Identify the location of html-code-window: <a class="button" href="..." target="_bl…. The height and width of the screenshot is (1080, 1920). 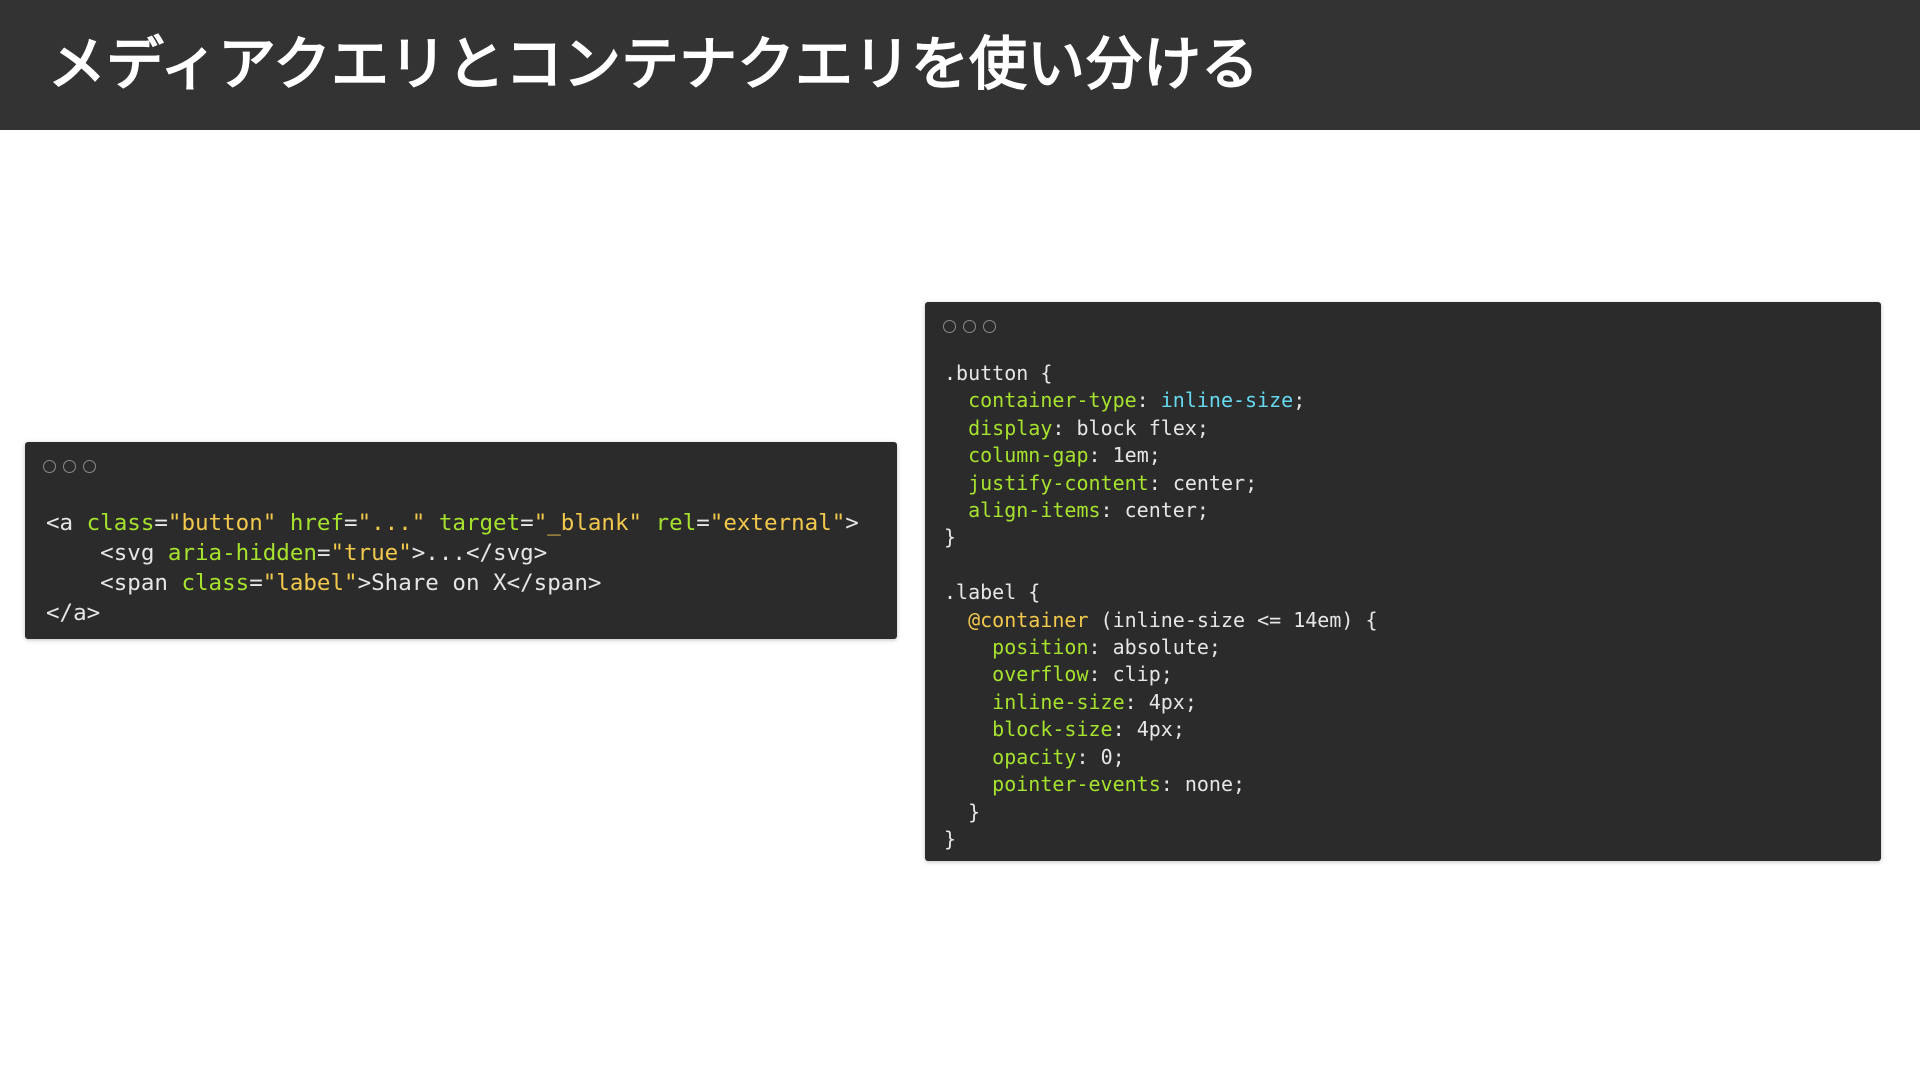
(461, 540).